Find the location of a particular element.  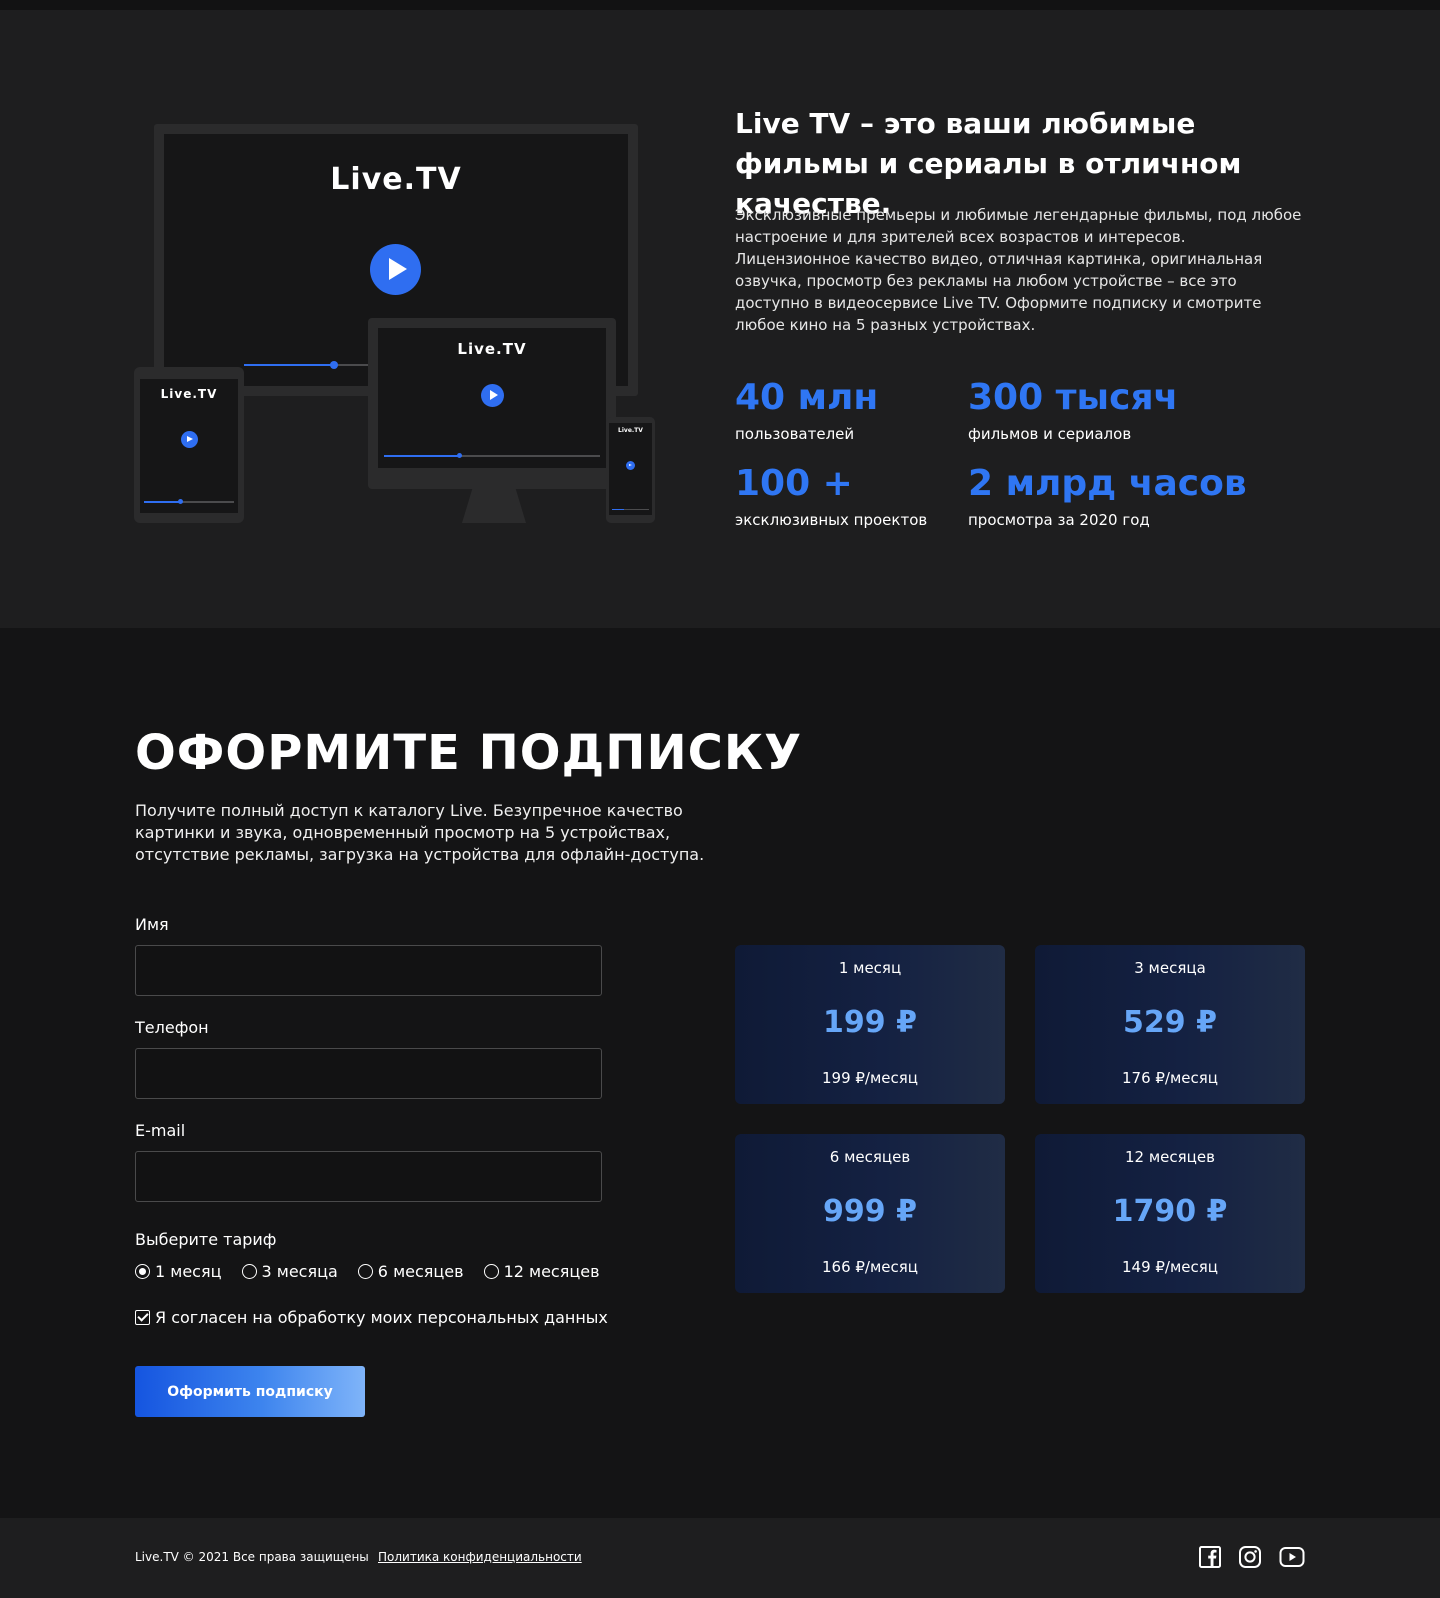

tariff-radio-6-months: 6 месяцев is located at coordinates (410, 1271).